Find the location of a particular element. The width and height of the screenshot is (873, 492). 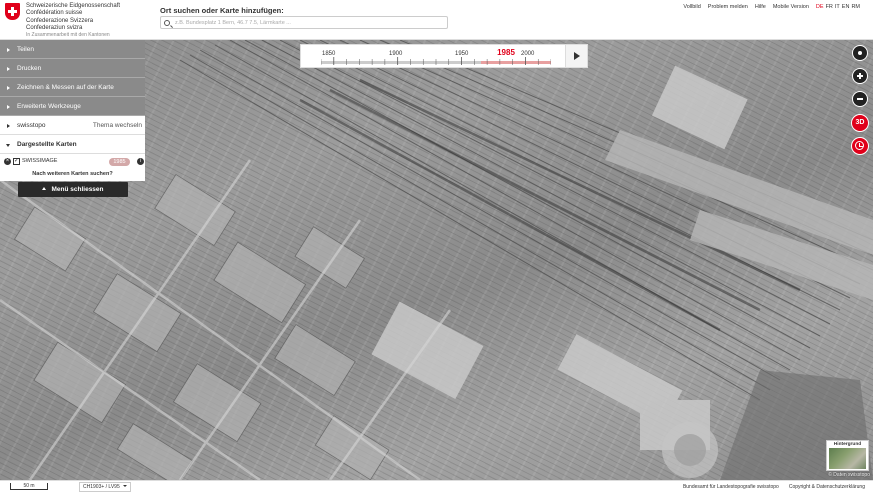

menu-item-draw-measure: Zeichnen & Messen auf der Karte is located at coordinates (72, 87).